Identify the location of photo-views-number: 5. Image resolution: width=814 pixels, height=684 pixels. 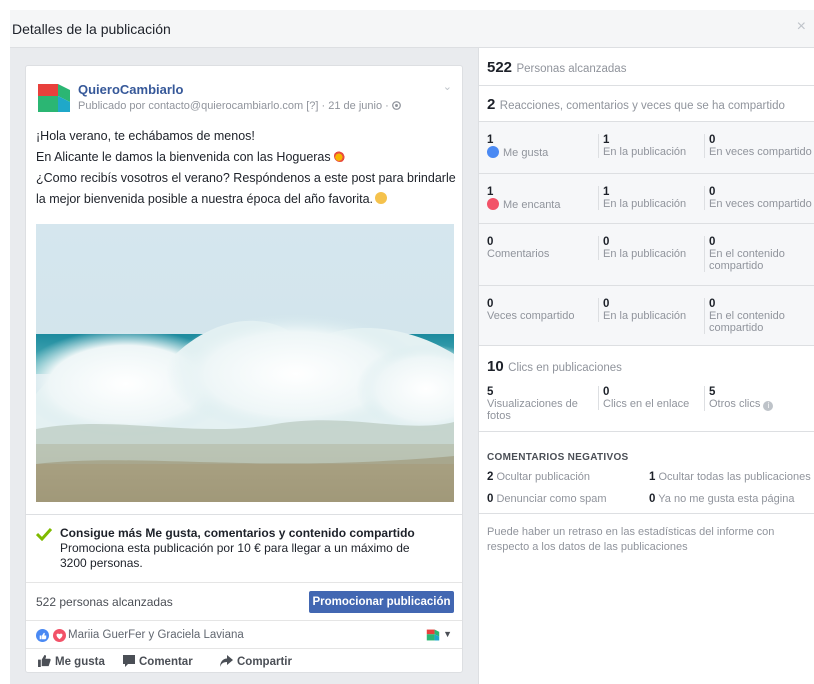
(490, 392).